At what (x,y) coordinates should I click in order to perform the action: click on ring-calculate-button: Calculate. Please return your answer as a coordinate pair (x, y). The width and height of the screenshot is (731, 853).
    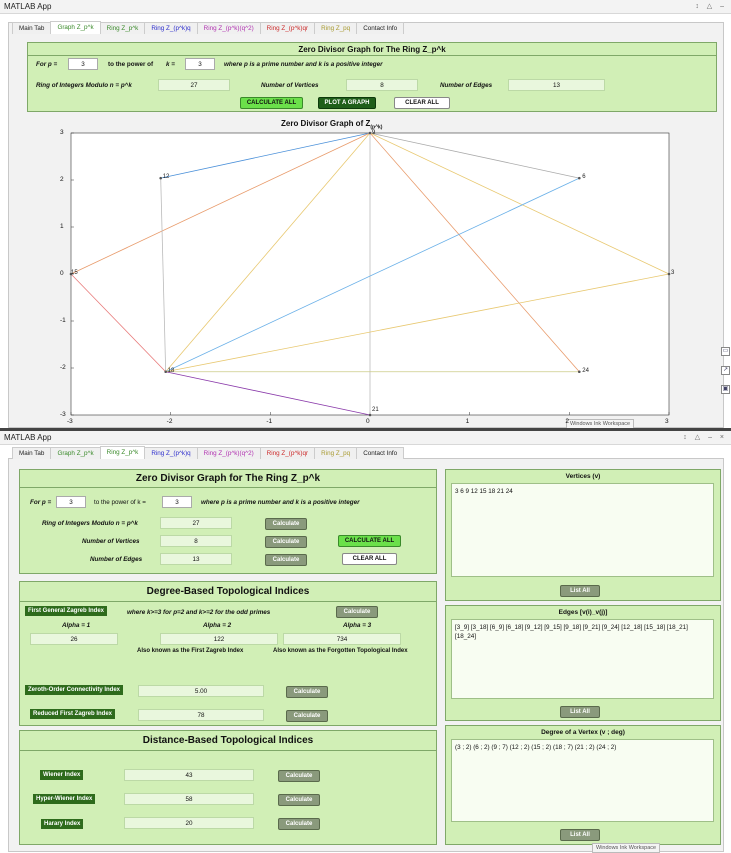
    Looking at the image, I should click on (286, 524).